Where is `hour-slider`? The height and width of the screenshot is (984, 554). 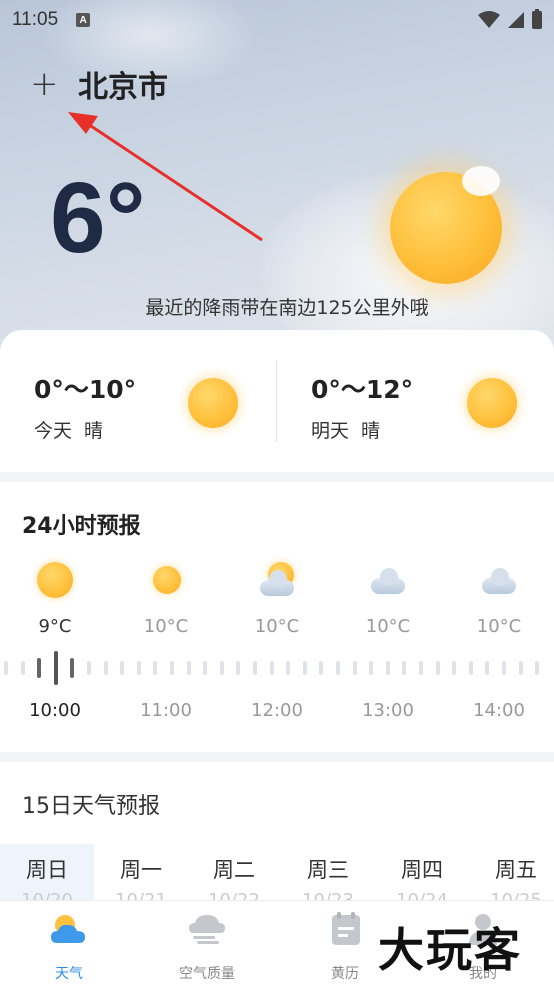
hour-slider is located at coordinates (277, 668).